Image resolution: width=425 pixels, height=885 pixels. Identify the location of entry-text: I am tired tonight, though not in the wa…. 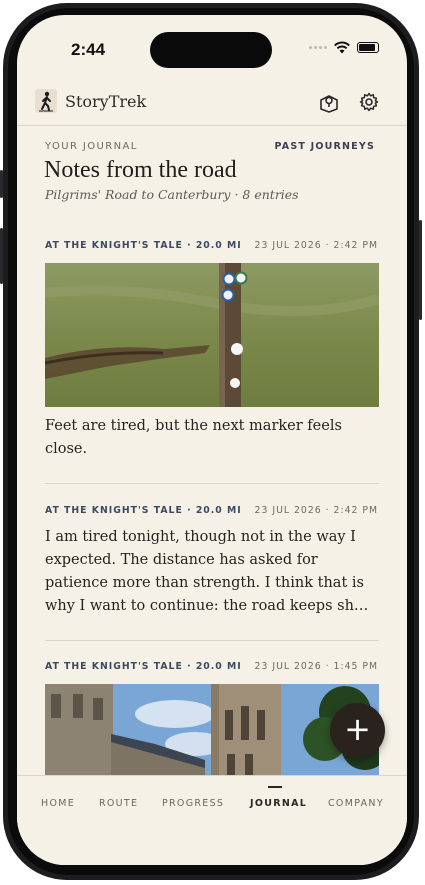
(207, 571).